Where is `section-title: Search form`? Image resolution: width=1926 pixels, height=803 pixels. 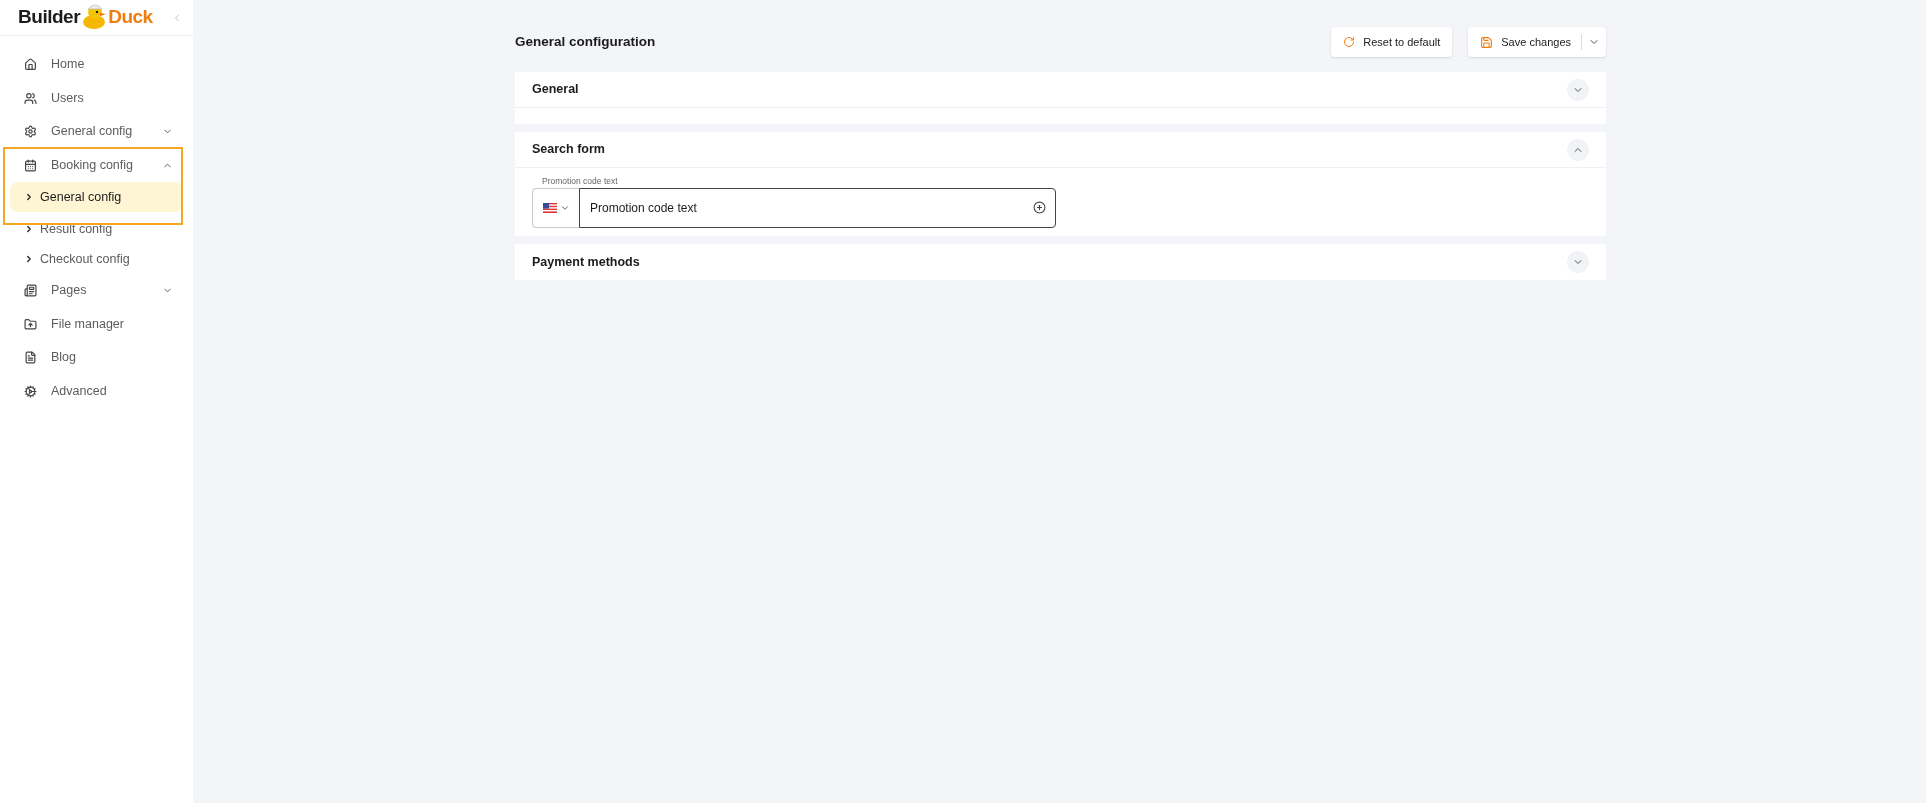 section-title: Search form is located at coordinates (568, 150).